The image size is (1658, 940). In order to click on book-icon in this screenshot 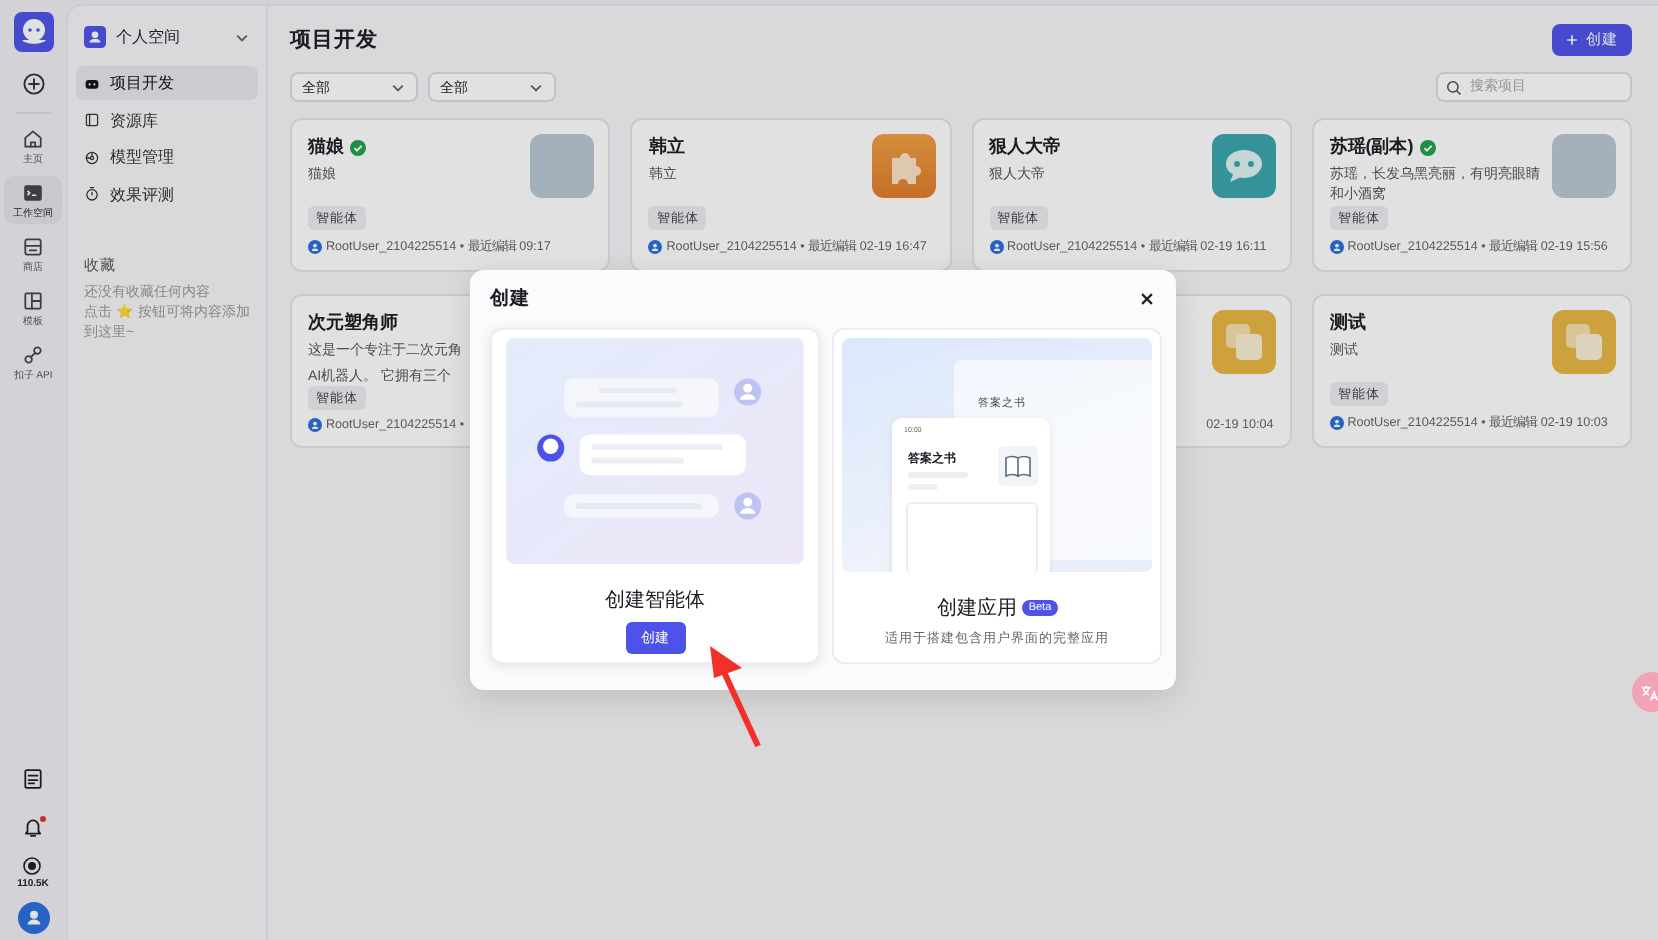, I will do `click(1018, 466)`.